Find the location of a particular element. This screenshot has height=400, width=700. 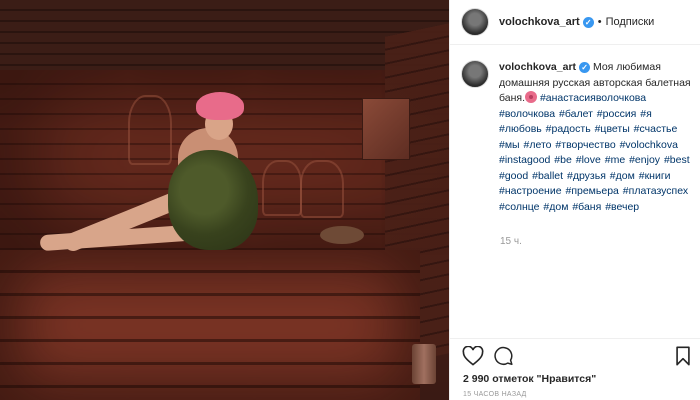

comment-icon is located at coordinates (503, 356).